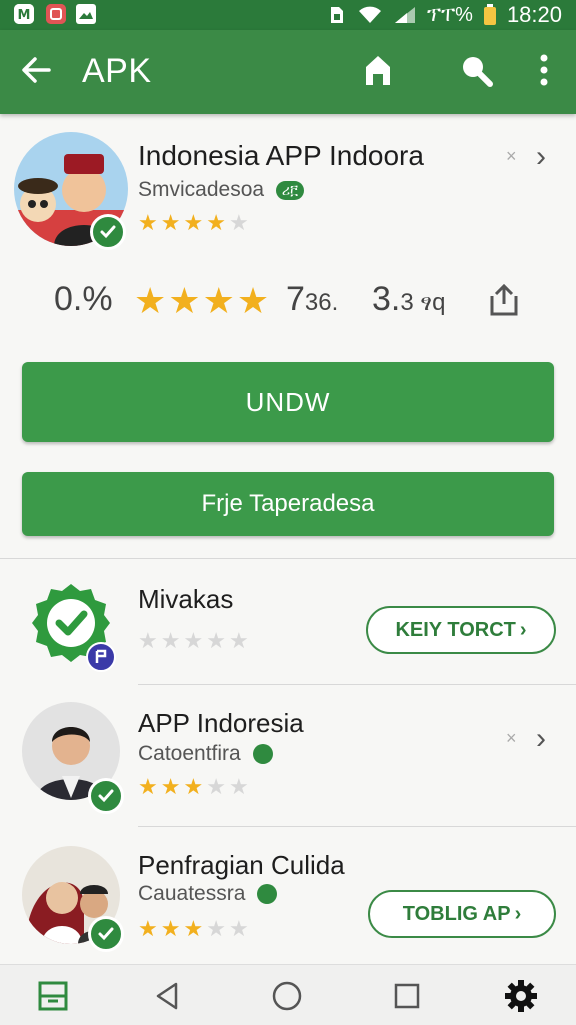 The image size is (576, 1025). I want to click on status-time: 18:20, so click(534, 14).